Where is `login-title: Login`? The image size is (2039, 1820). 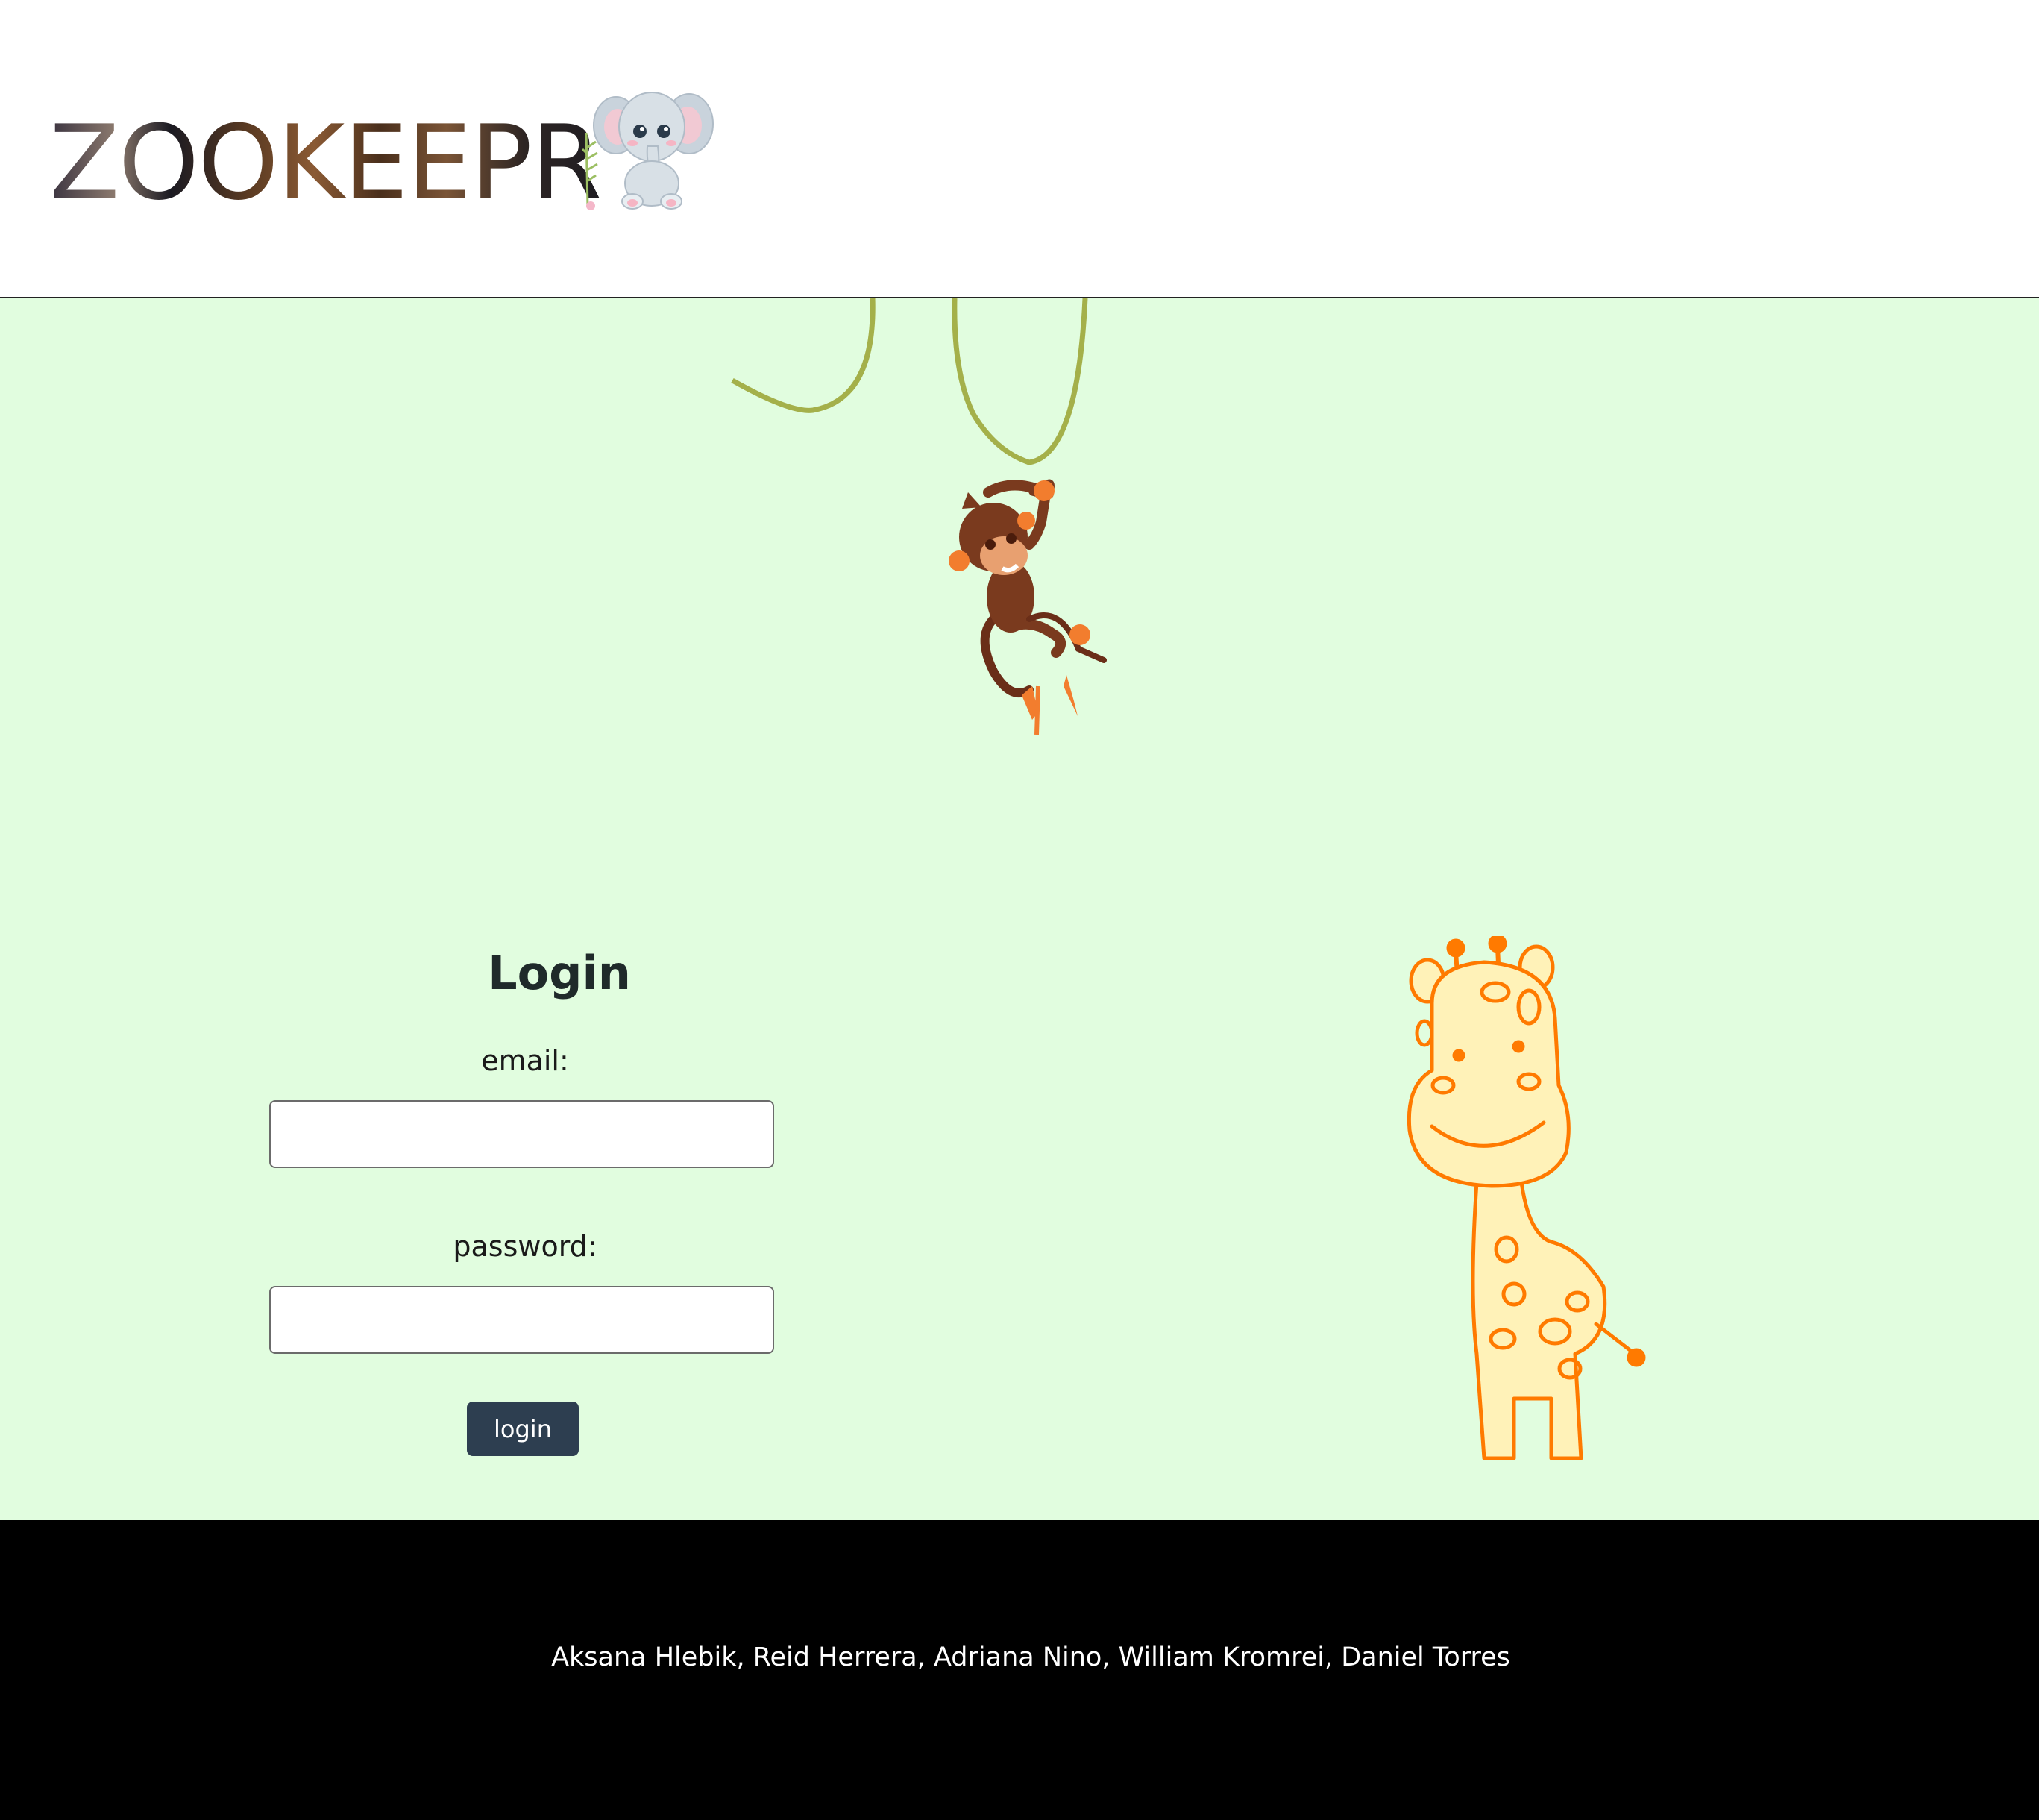
login-title: Login is located at coordinates (559, 973).